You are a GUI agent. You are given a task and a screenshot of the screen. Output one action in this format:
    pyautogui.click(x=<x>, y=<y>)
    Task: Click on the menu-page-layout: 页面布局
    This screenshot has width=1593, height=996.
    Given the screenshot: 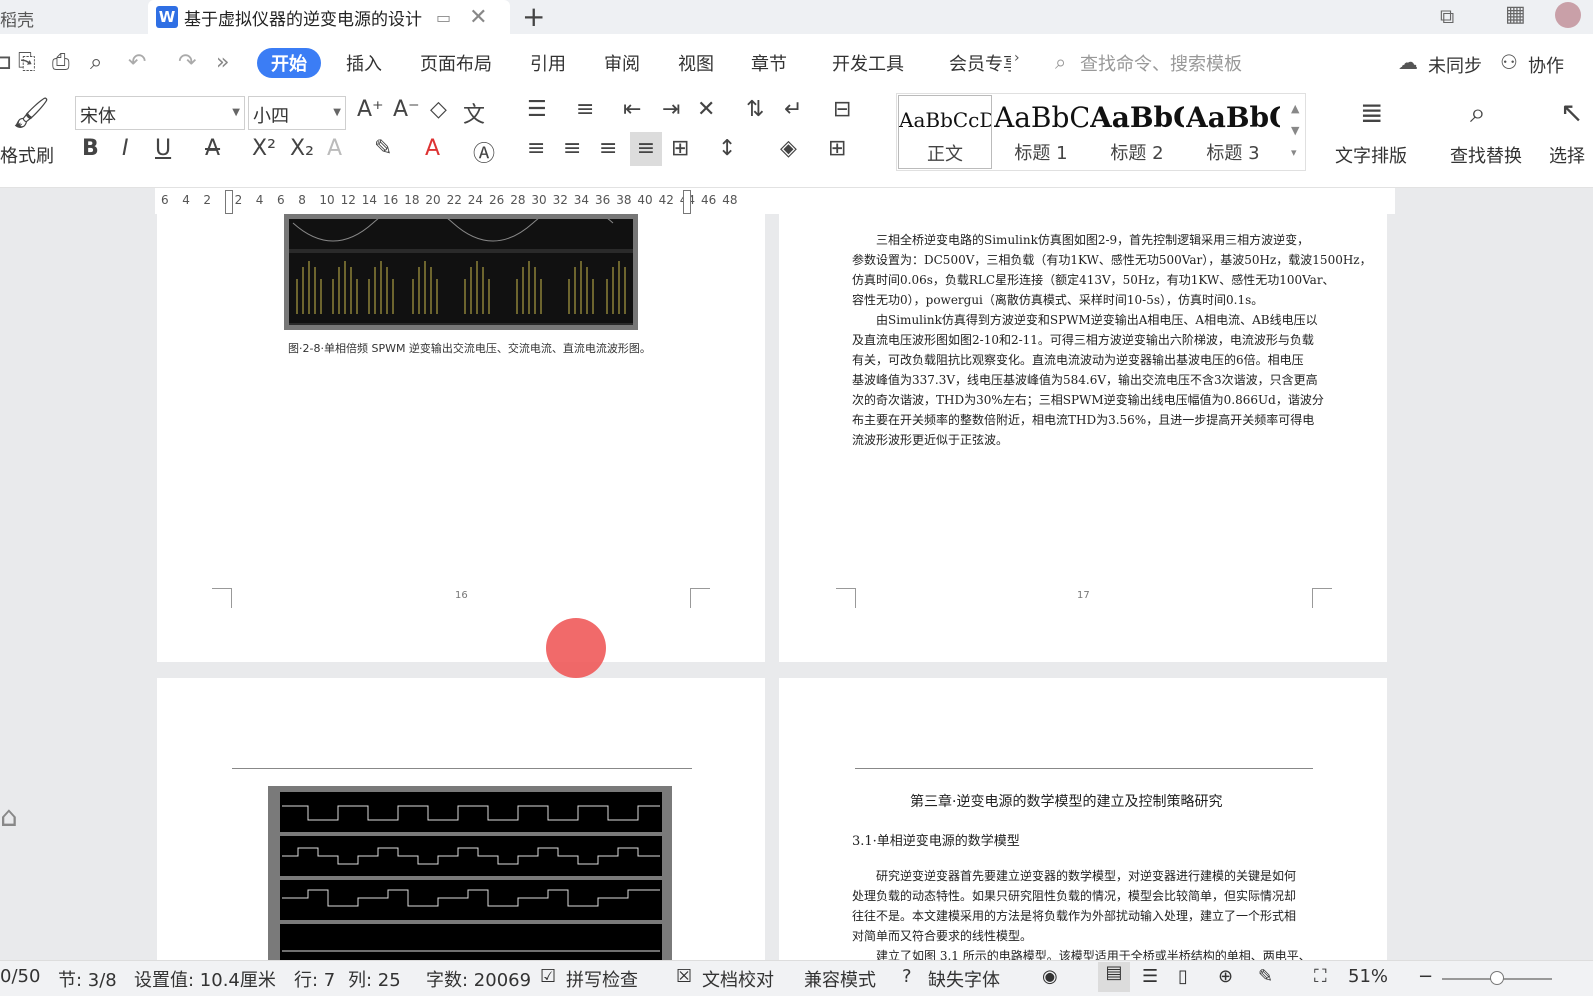 What is the action you would take?
    pyautogui.click(x=456, y=63)
    